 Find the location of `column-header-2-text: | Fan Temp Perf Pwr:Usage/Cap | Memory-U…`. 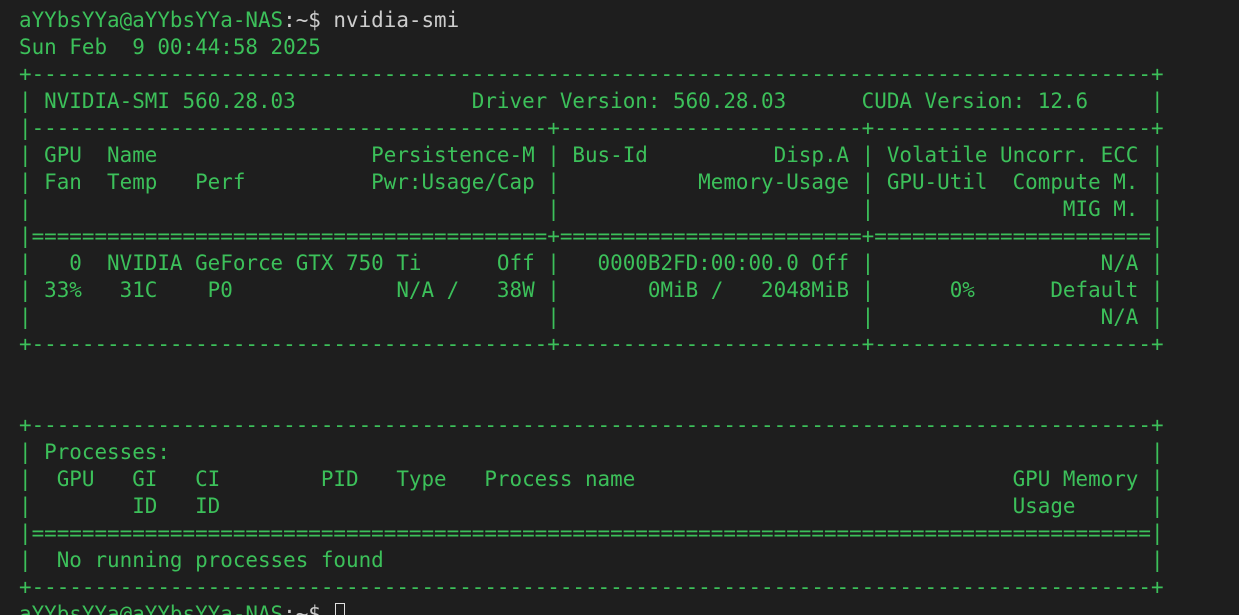

column-header-2-text: | Fan Temp Perf Pwr:Usage/Cap | Memory-U… is located at coordinates (591, 182).